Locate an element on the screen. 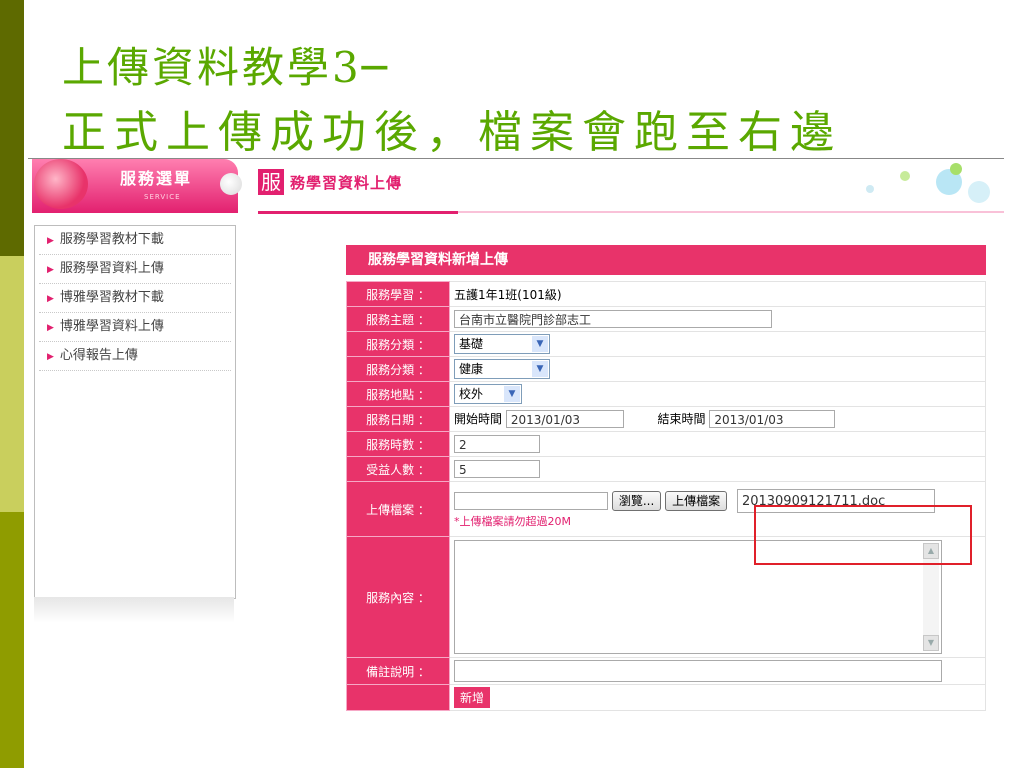 This screenshot has height=769, width=1024. menu-item-label: 心得報告上傳 is located at coordinates (98, 355).